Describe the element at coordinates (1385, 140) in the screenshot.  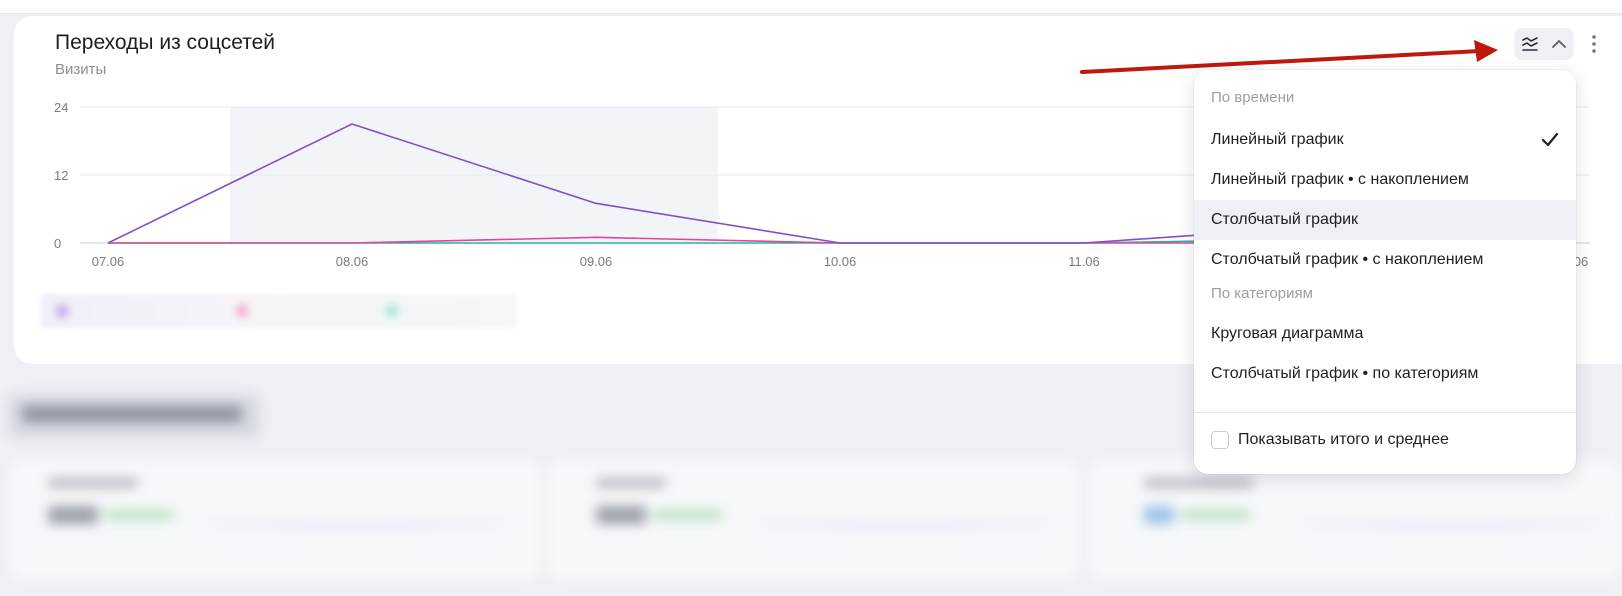
I see `menu-item-line-chart: Линейный график` at that location.